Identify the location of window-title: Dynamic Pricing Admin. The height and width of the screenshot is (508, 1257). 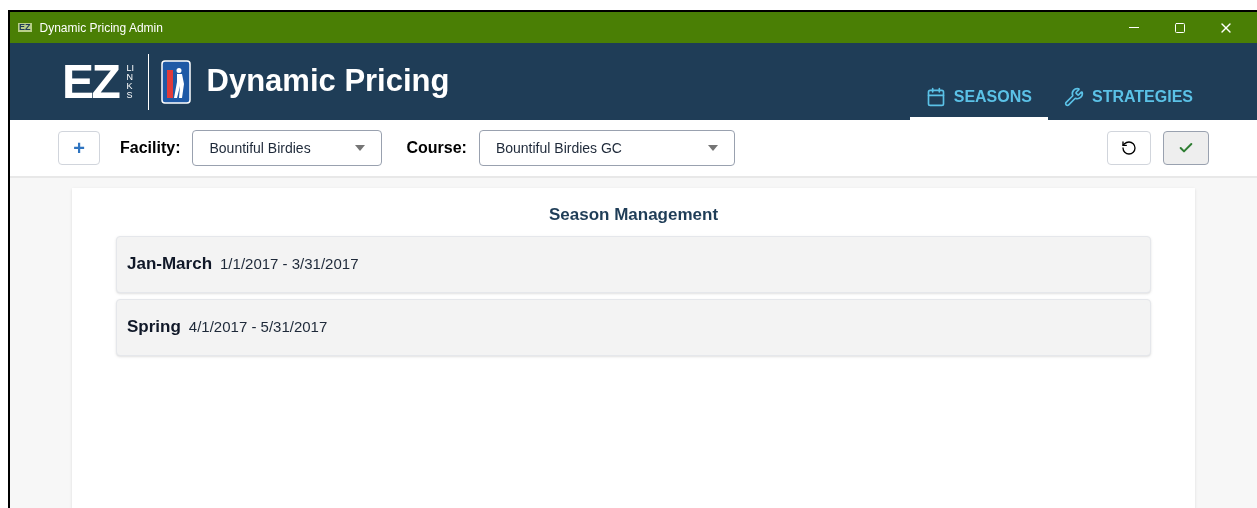
(101, 28).